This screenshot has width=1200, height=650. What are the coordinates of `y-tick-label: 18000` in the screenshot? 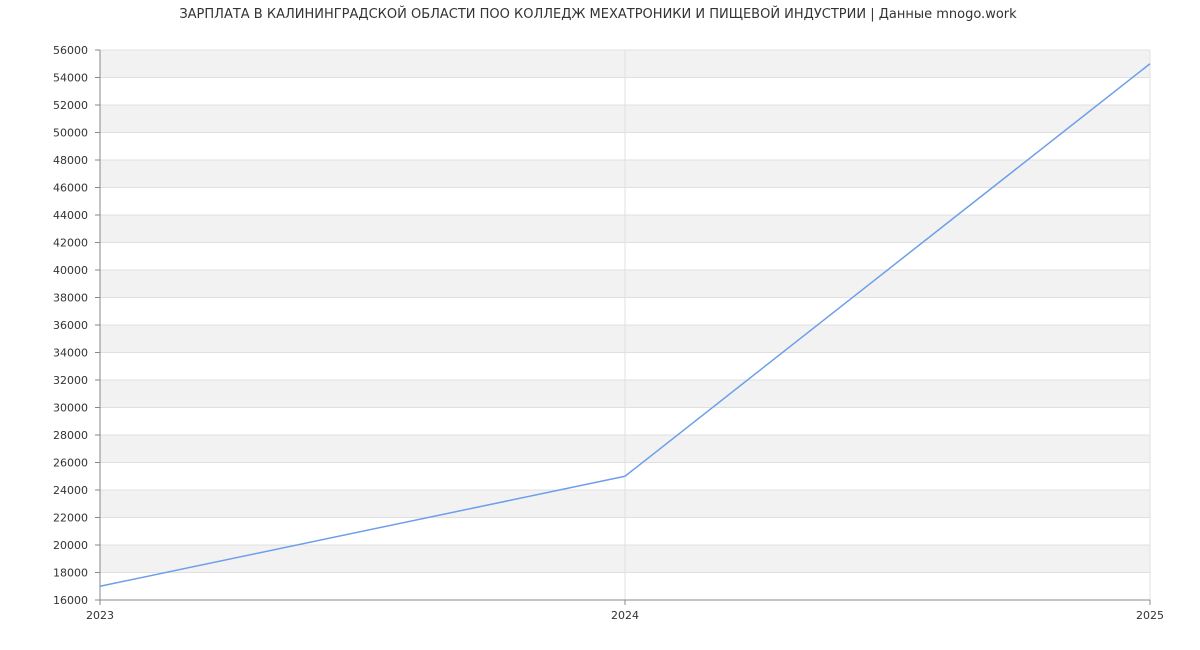 It's located at (70, 573).